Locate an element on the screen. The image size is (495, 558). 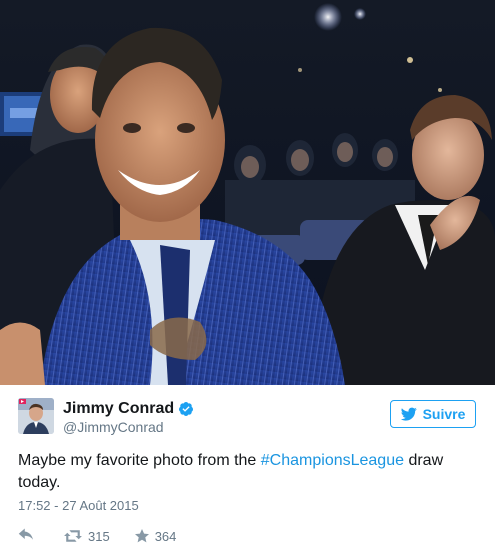
profile-photo-icon is located at coordinates (36, 416).